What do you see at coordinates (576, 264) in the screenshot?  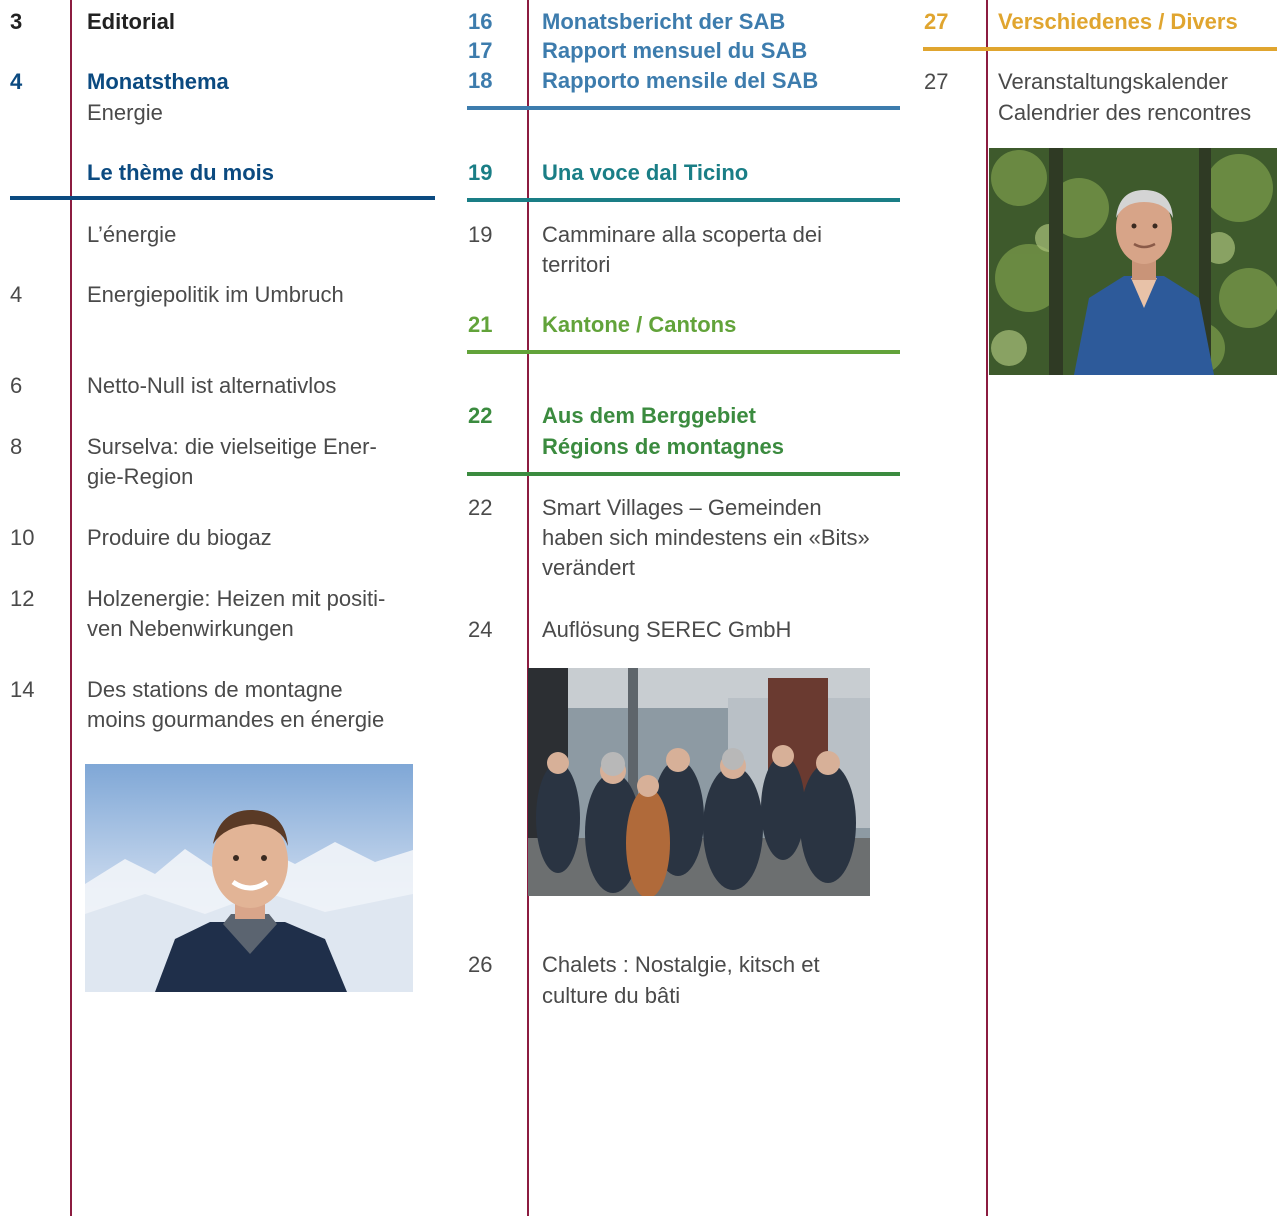 I see `toc-item-title: territori` at bounding box center [576, 264].